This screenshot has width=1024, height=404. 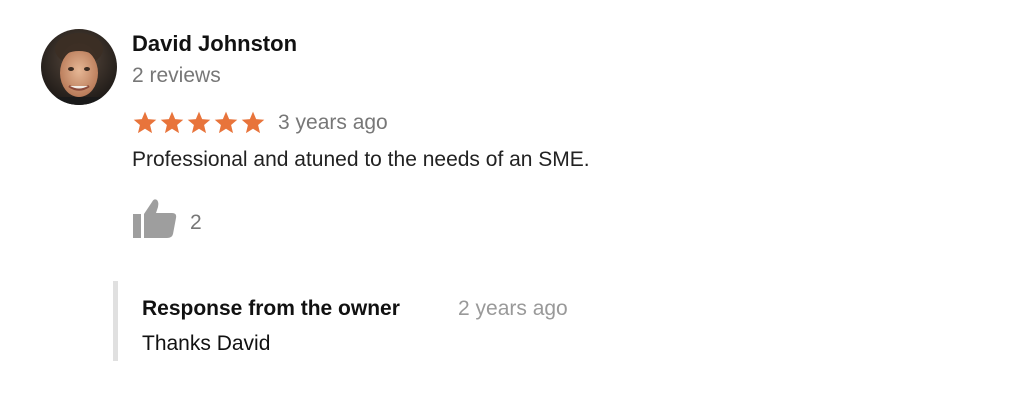 I want to click on review-date: 3 years ago, so click(x=333, y=122).